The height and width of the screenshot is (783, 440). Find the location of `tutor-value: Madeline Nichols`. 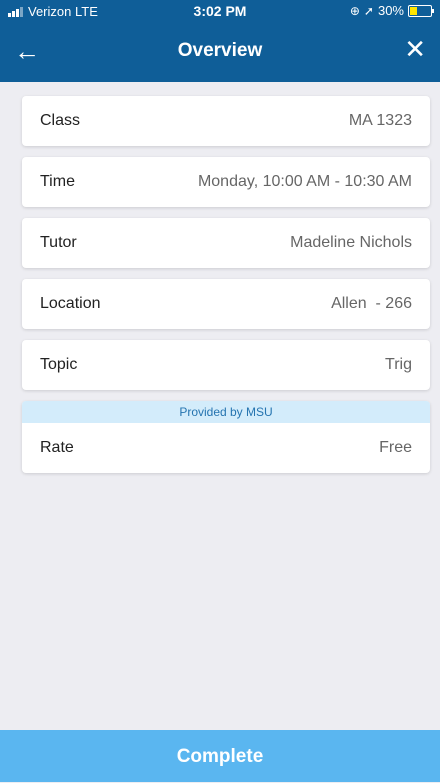

tutor-value: Madeline Nichols is located at coordinates (351, 242).